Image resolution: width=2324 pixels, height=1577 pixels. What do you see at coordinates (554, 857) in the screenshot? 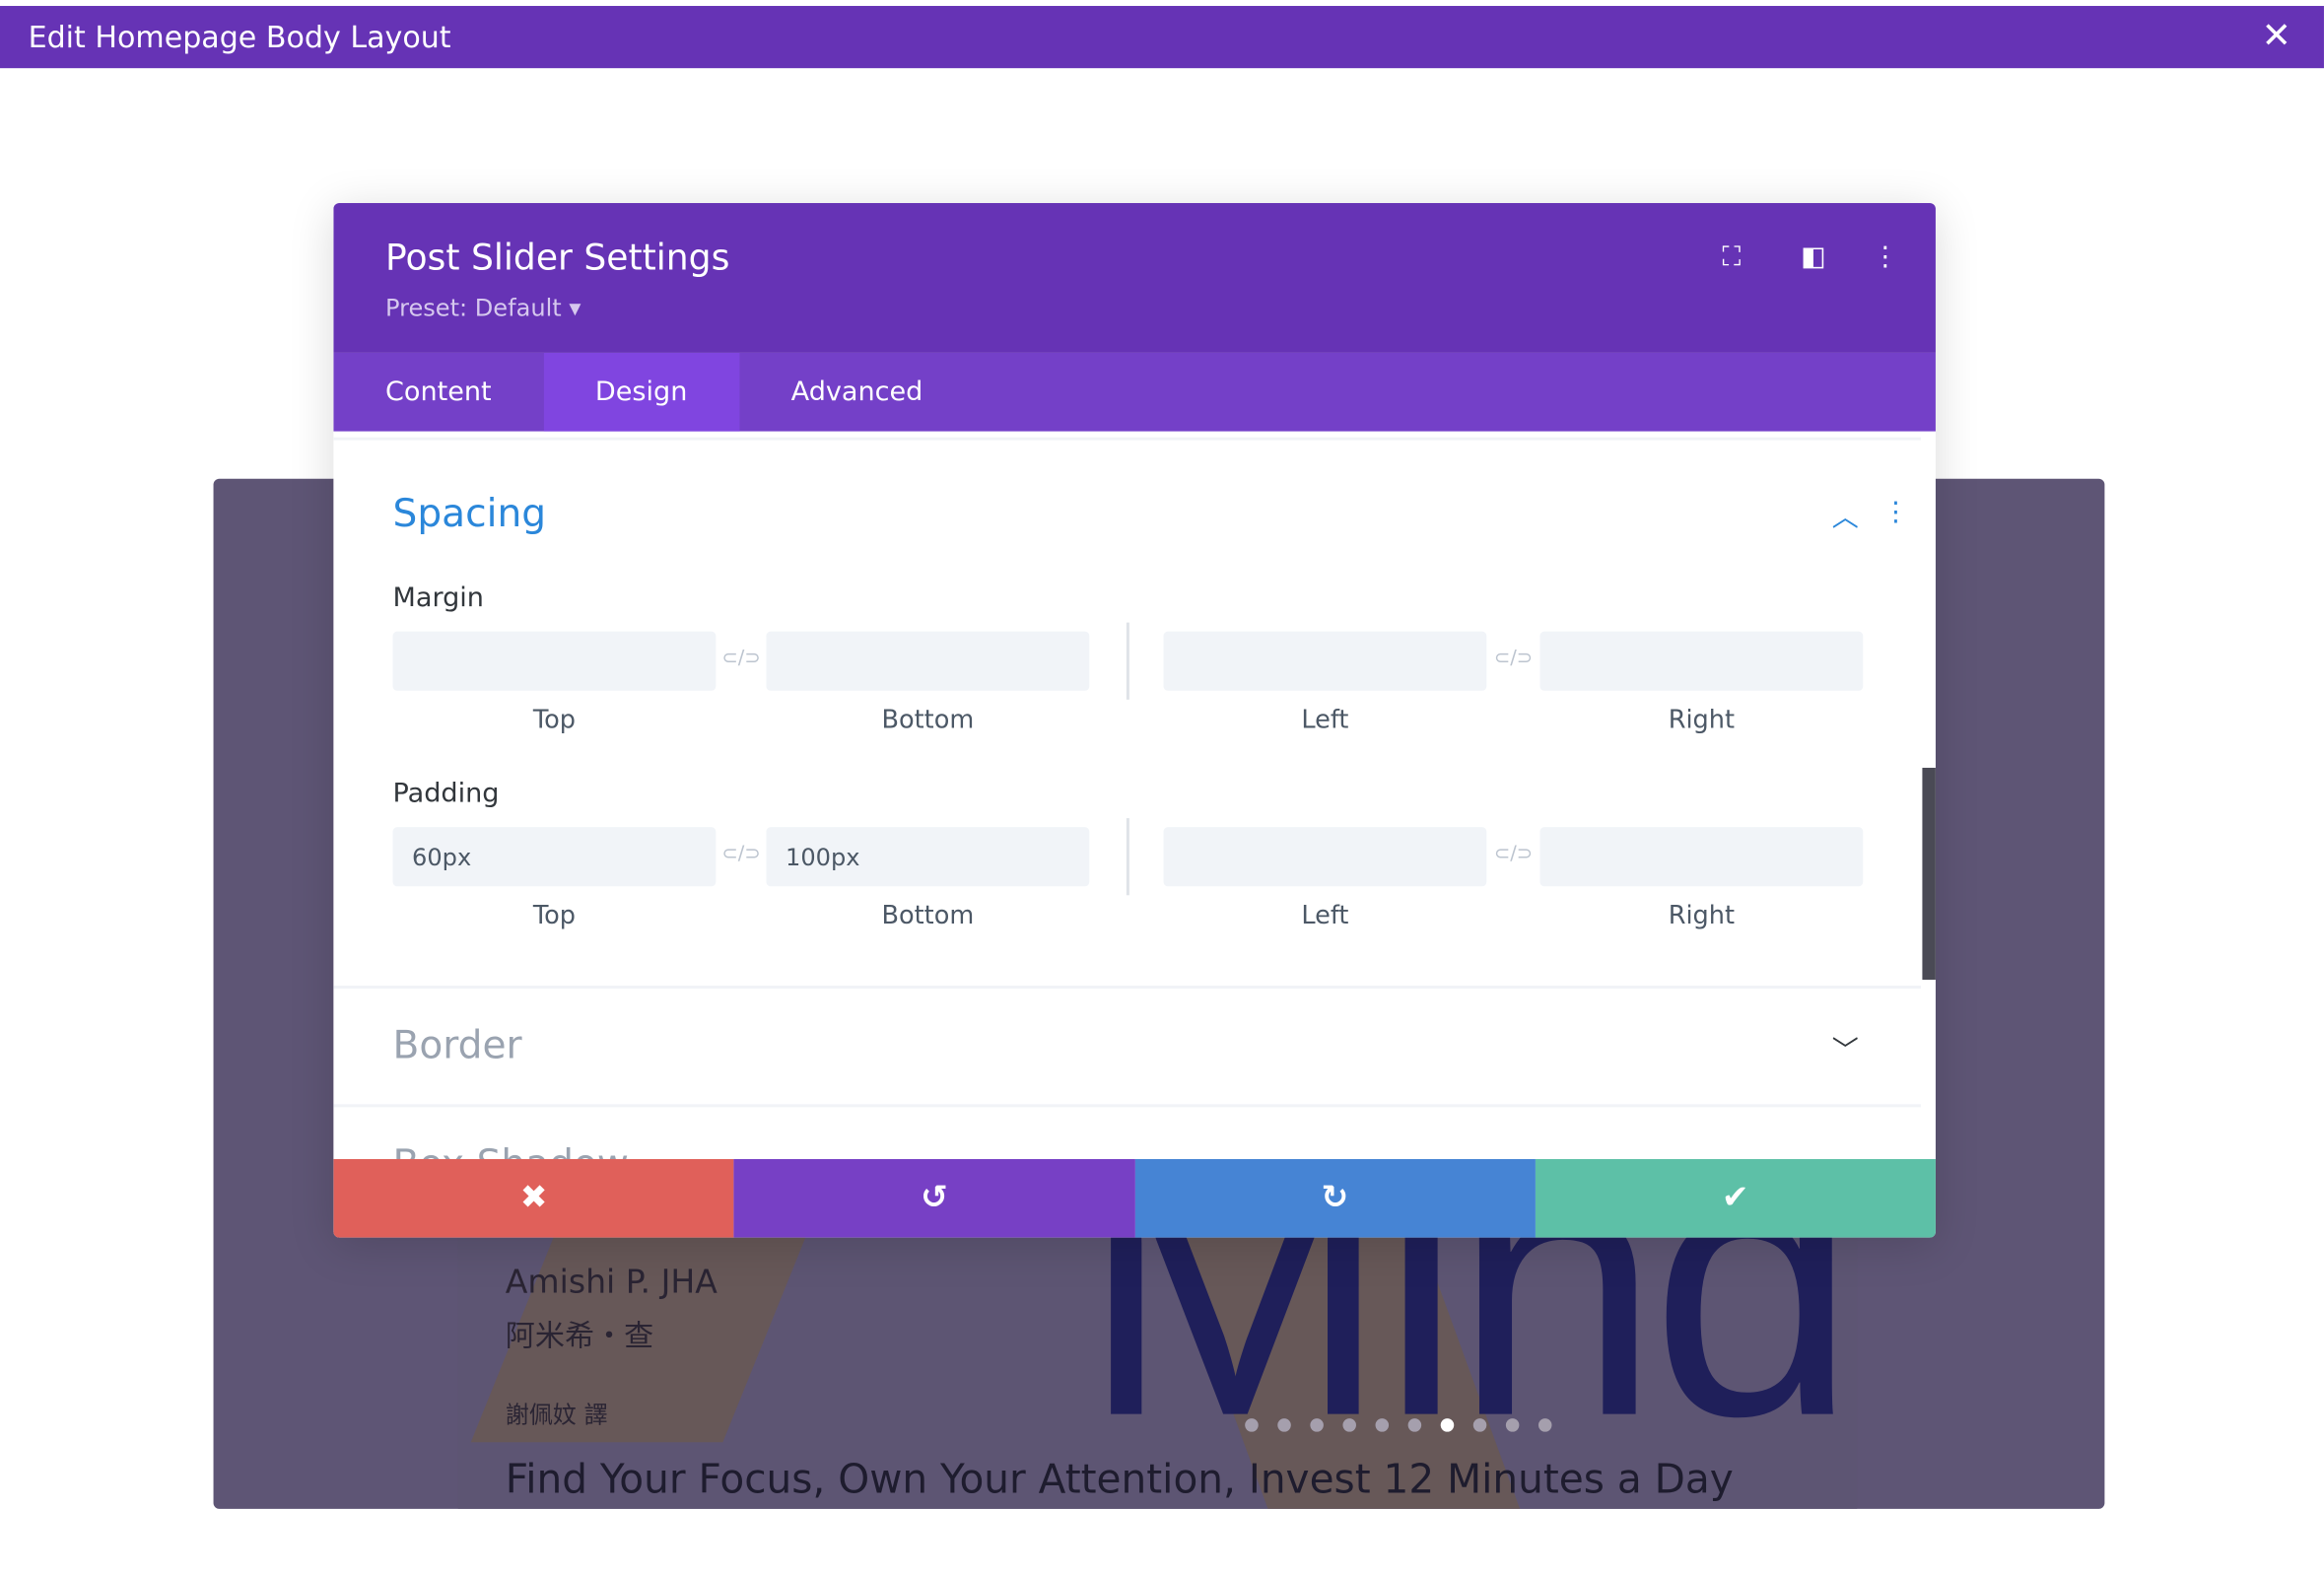
I see `padding-top-input` at bounding box center [554, 857].